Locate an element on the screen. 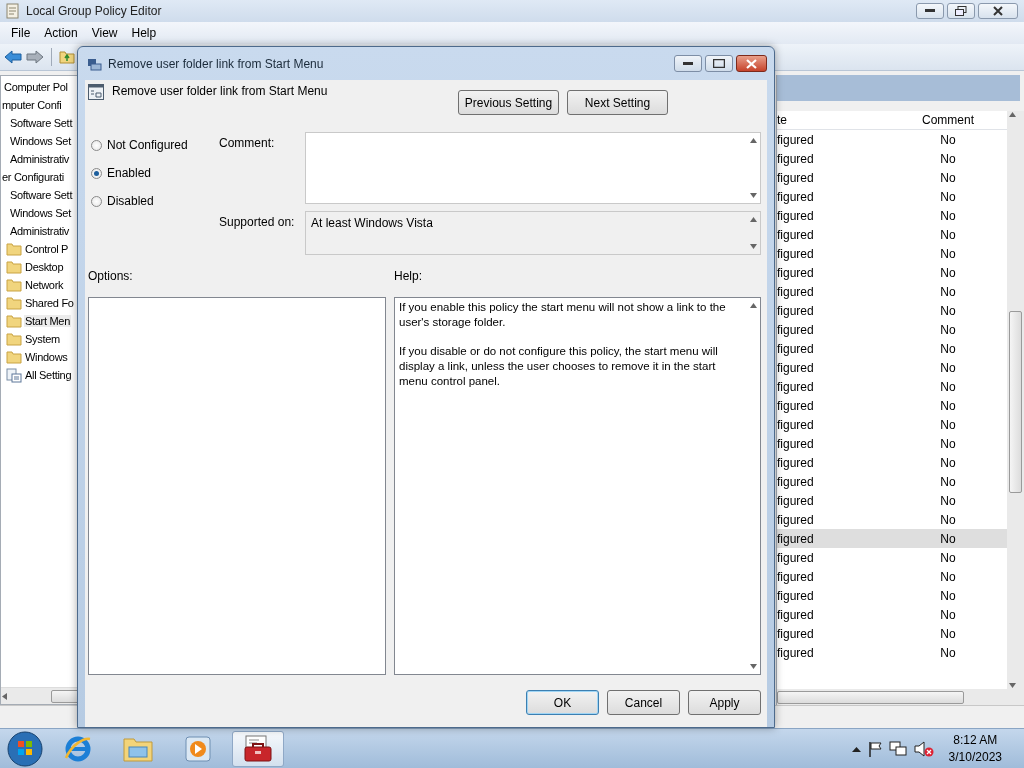 This screenshot has height=768, width=1024. scroll-left-icon is located at coordinates (4, 696).